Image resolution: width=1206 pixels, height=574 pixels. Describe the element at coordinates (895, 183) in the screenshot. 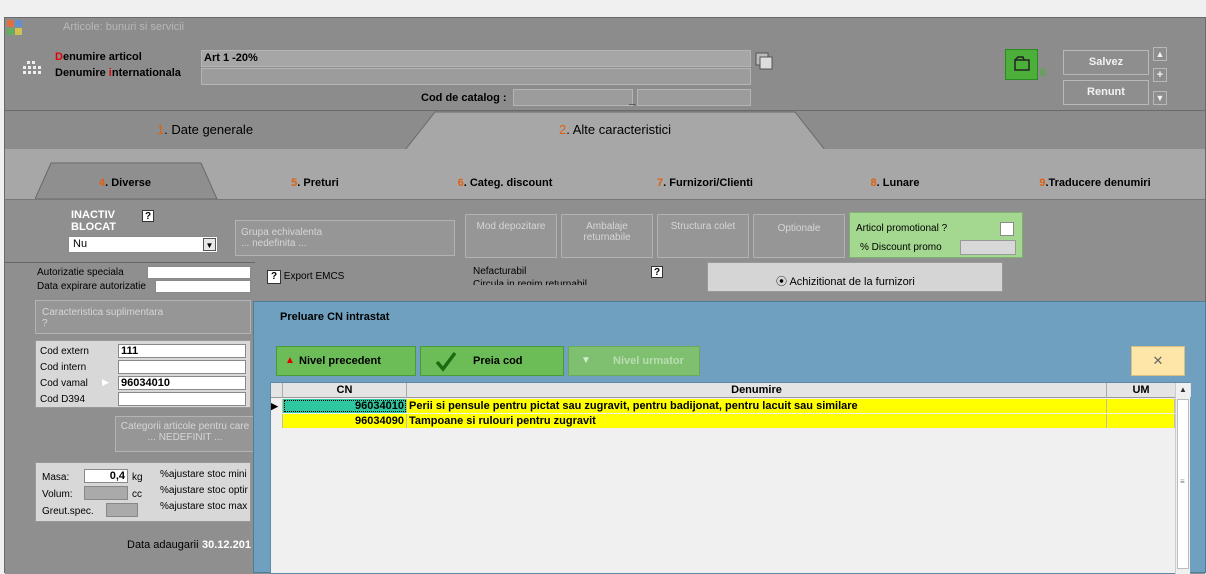

I see `subtab-lunare: 8. Lunare` at that location.